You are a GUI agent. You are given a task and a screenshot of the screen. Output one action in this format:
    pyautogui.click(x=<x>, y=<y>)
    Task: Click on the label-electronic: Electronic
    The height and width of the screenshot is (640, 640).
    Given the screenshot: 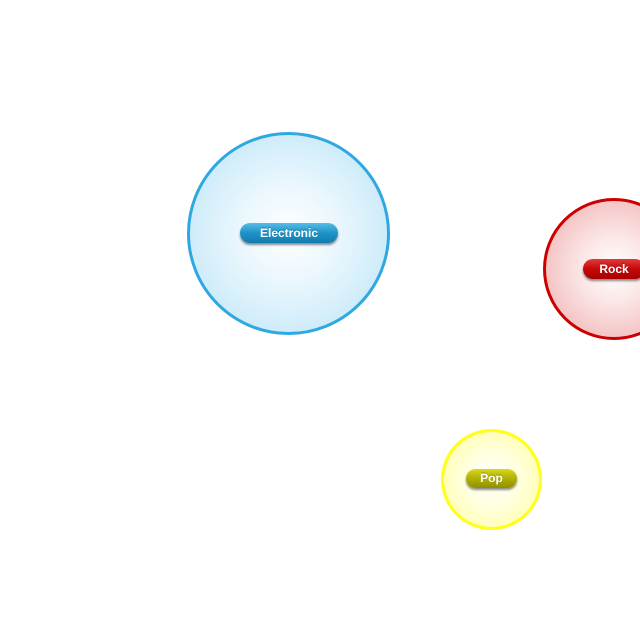 What is the action you would take?
    pyautogui.click(x=289, y=233)
    